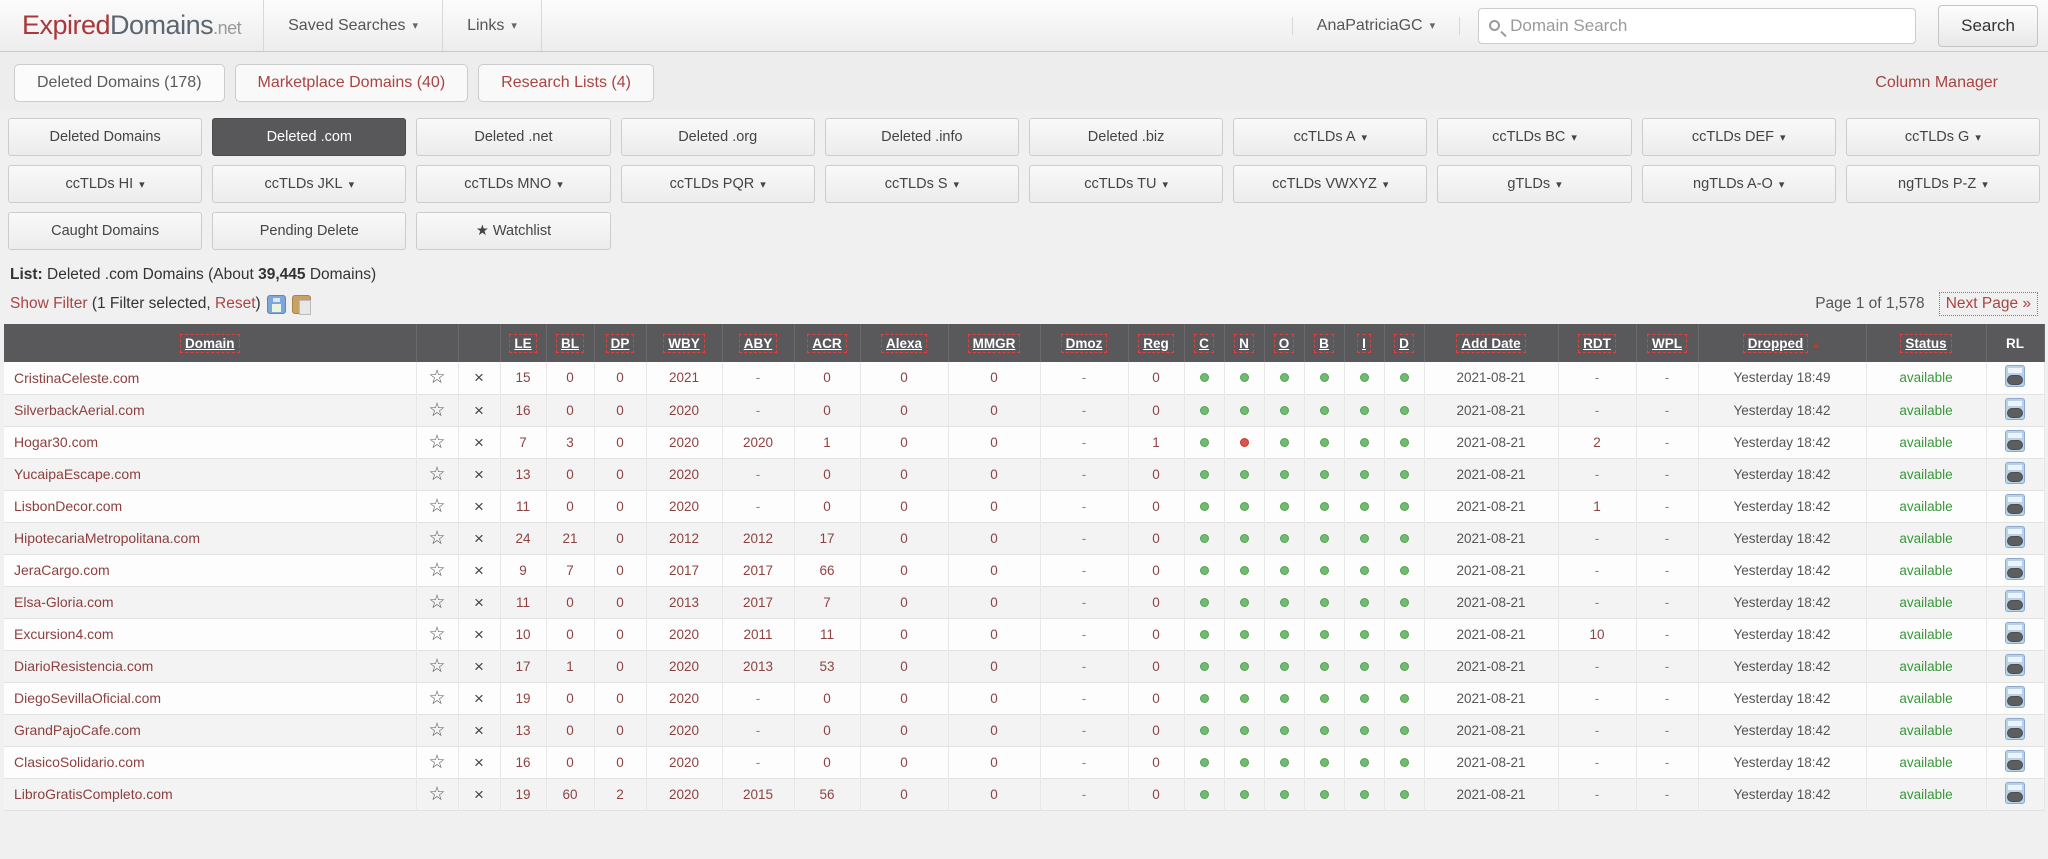 This screenshot has width=2048, height=859. What do you see at coordinates (904, 343) in the screenshot?
I see `col-header-alexa: Alexa` at bounding box center [904, 343].